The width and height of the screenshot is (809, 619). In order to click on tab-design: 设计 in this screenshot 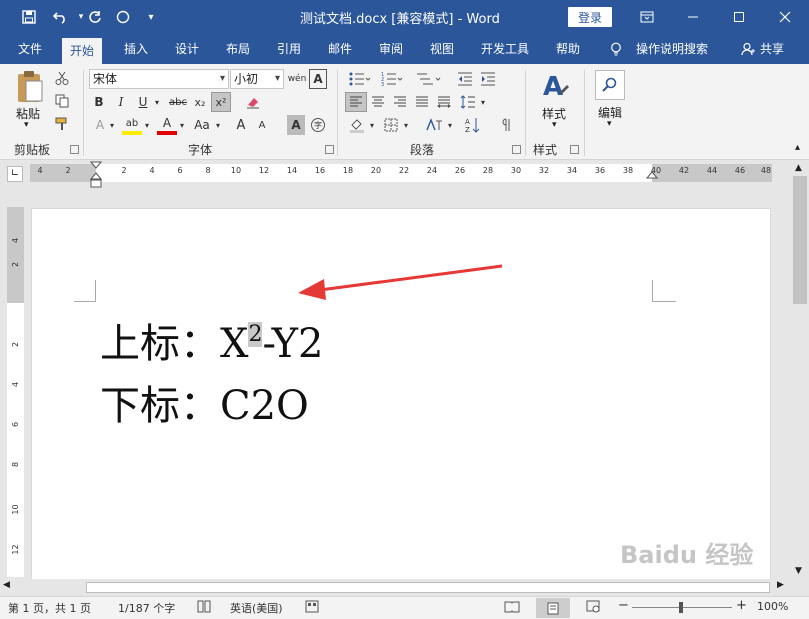, I will do `click(187, 49)`.